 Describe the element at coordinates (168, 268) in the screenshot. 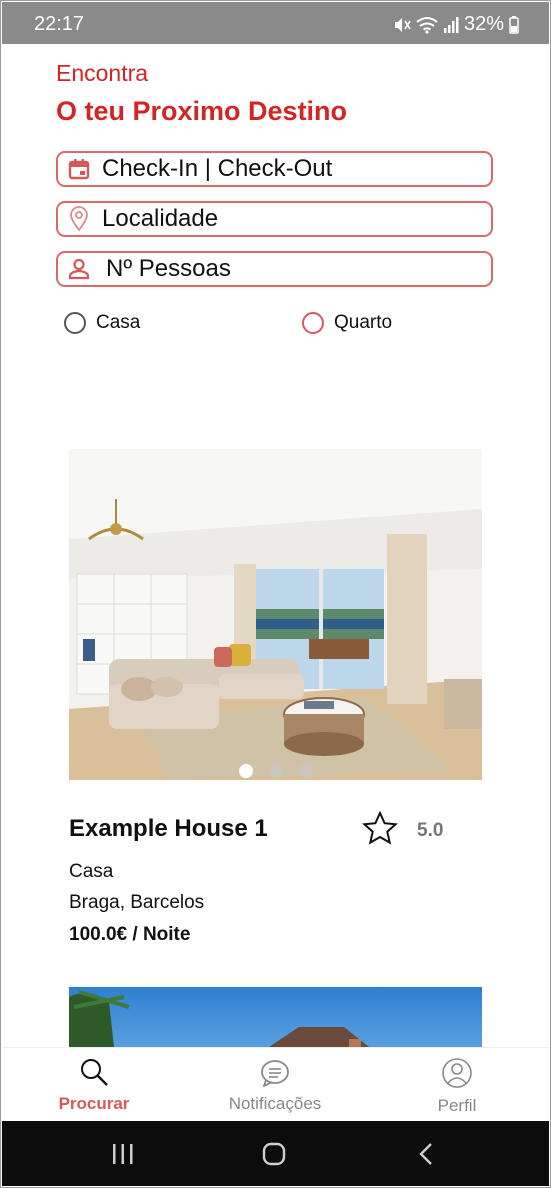

I see `people-field-text: Nº Pessoas` at that location.